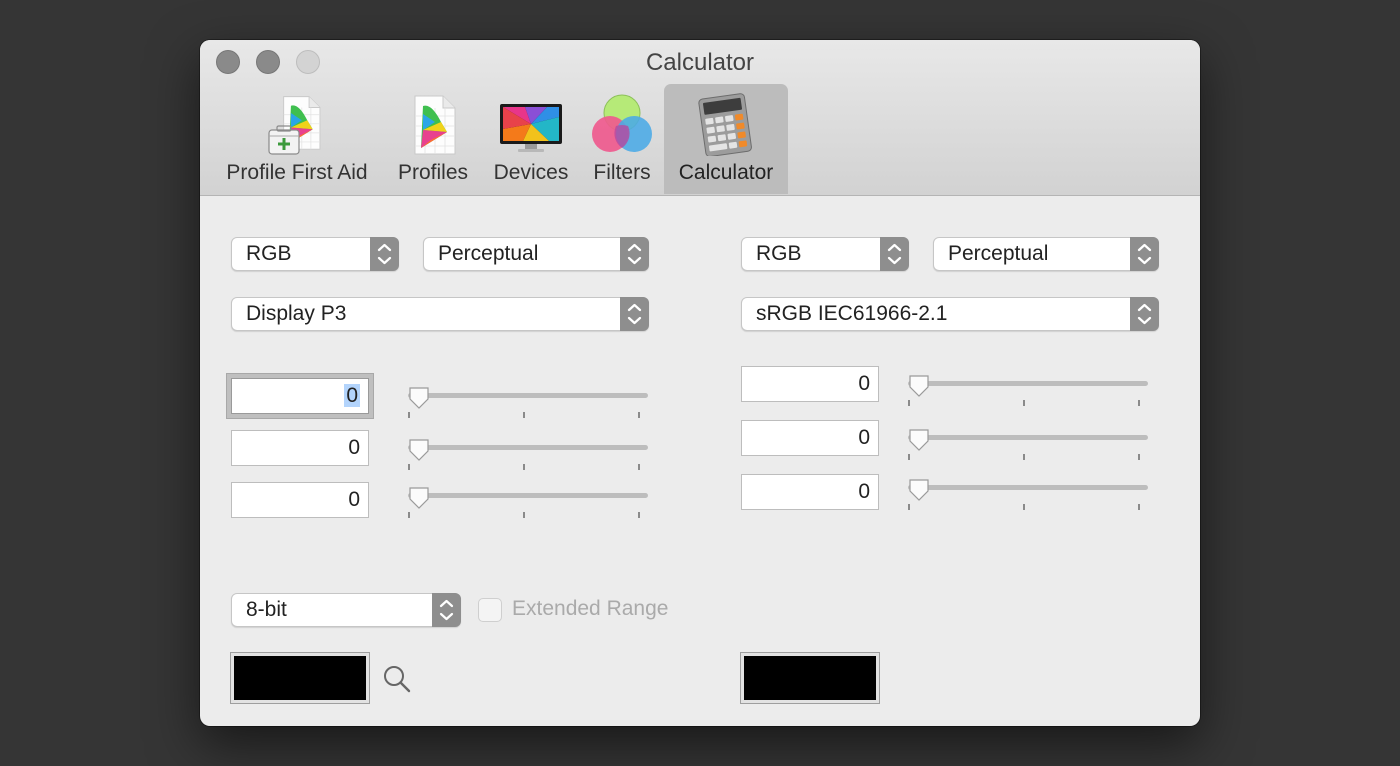 This screenshot has width=1400, height=766. I want to click on tab-profile-first-aid: Profile First Aid, so click(297, 139).